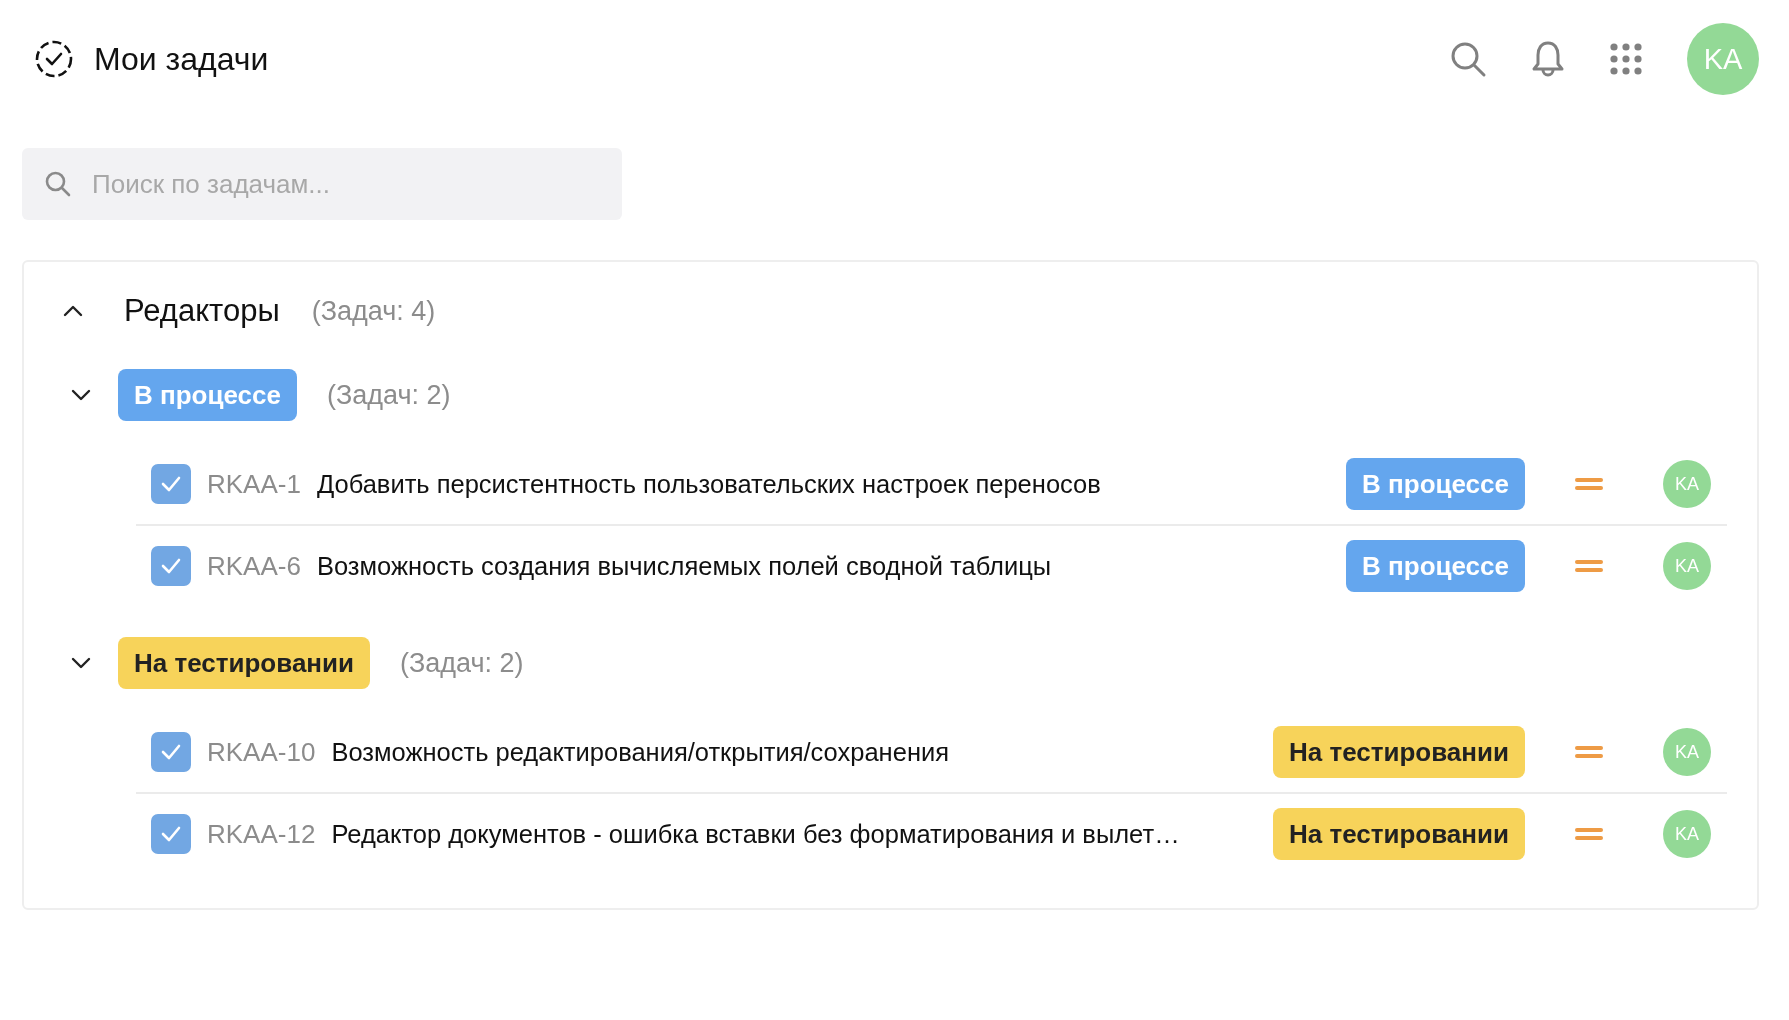 Image resolution: width=1789 pixels, height=1020 pixels. I want to click on dashed-check-circle-icon, so click(54, 59).